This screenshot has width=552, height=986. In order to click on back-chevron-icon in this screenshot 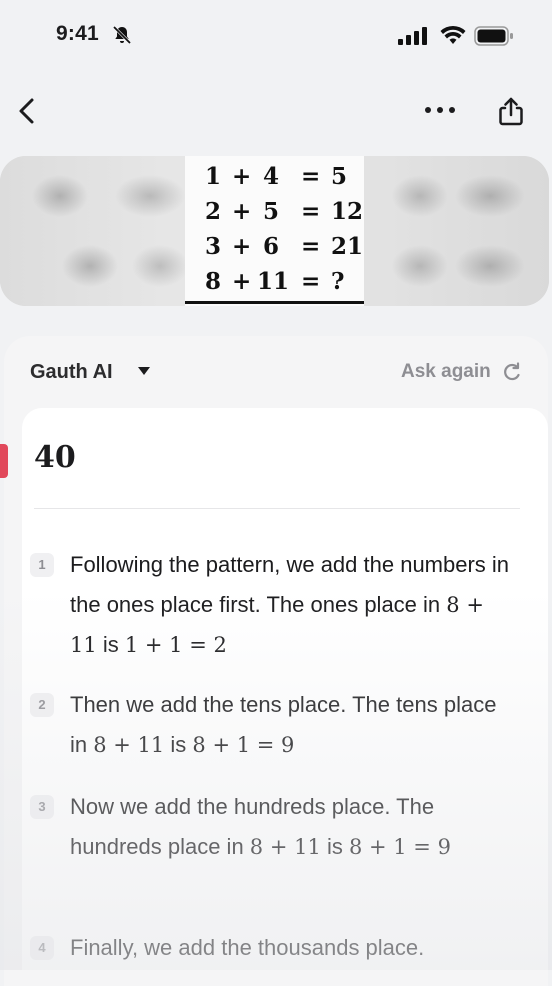, I will do `click(28, 111)`.